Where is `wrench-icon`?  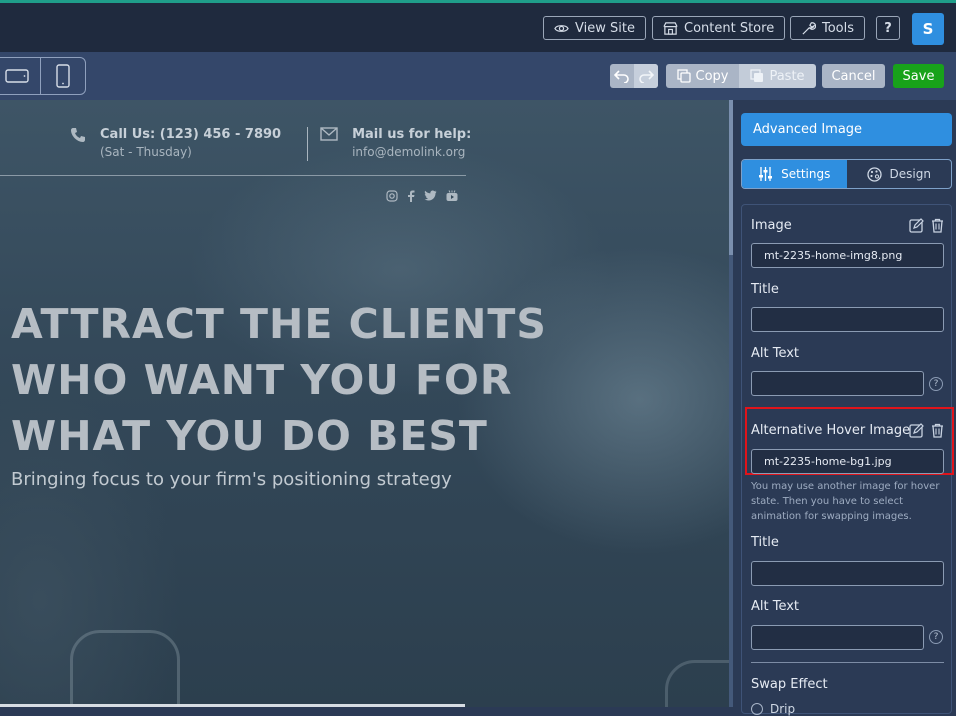 wrench-icon is located at coordinates (809, 28).